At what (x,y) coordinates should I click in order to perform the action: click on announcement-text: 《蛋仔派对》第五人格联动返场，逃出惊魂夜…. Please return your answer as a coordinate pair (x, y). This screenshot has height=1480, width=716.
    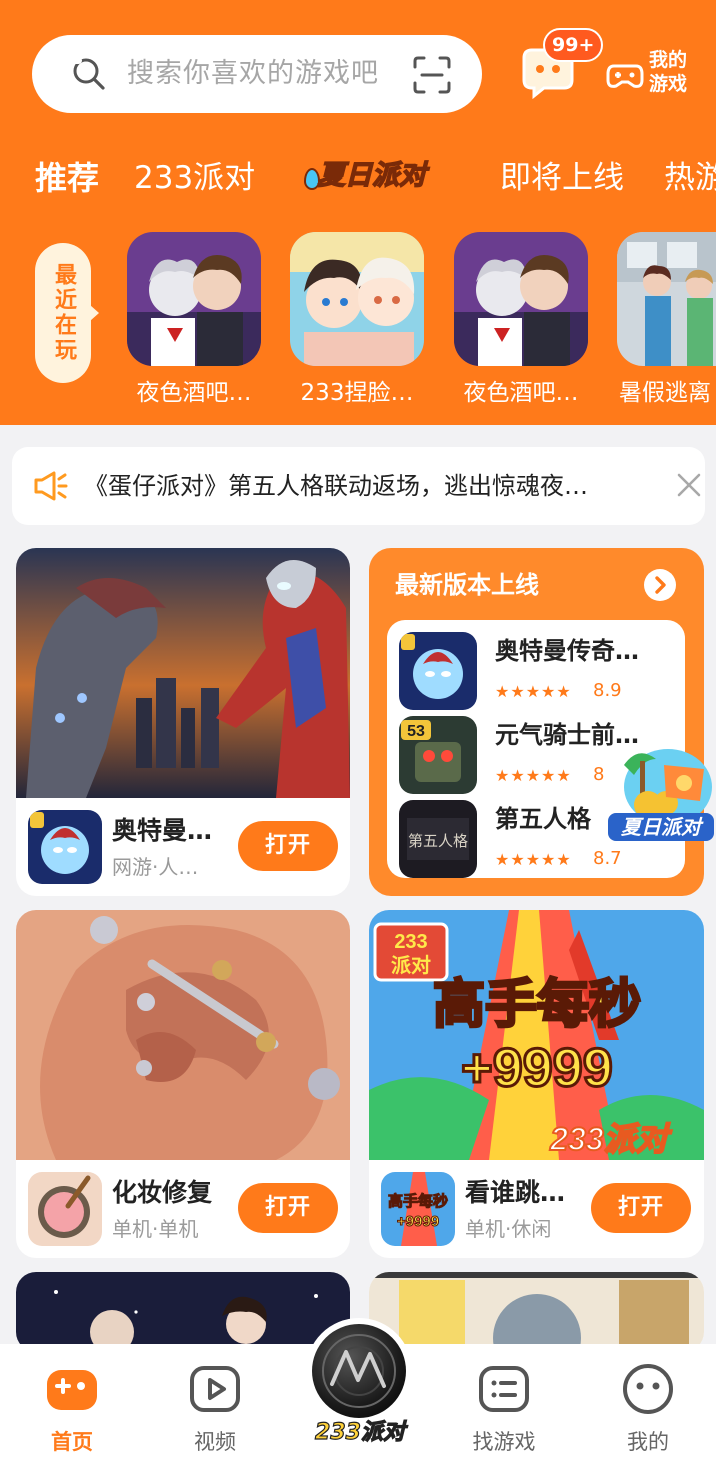
    Looking at the image, I should click on (336, 486).